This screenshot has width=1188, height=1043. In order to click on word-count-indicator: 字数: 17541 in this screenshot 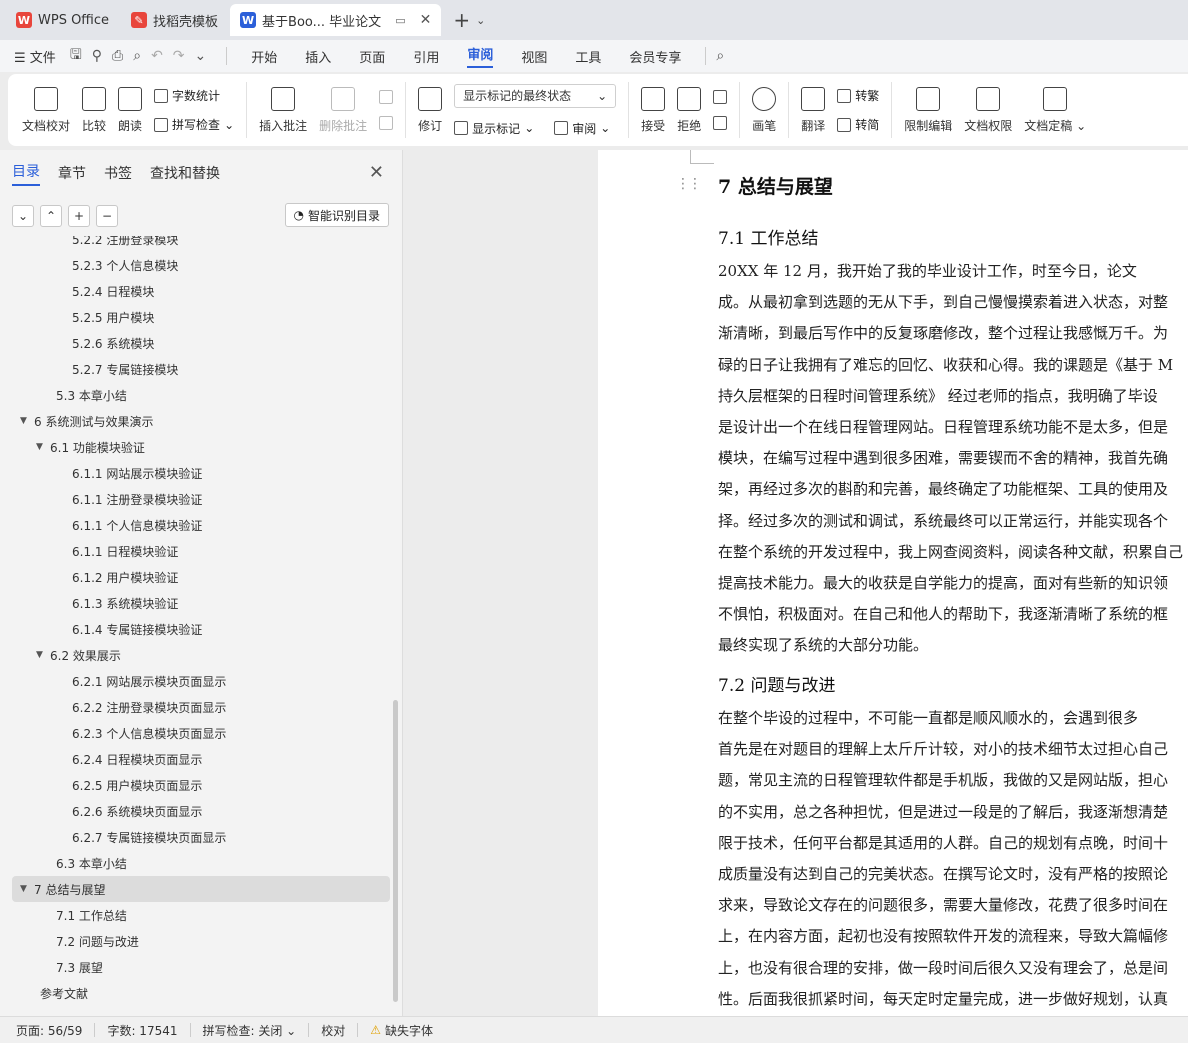, I will do `click(142, 1030)`.